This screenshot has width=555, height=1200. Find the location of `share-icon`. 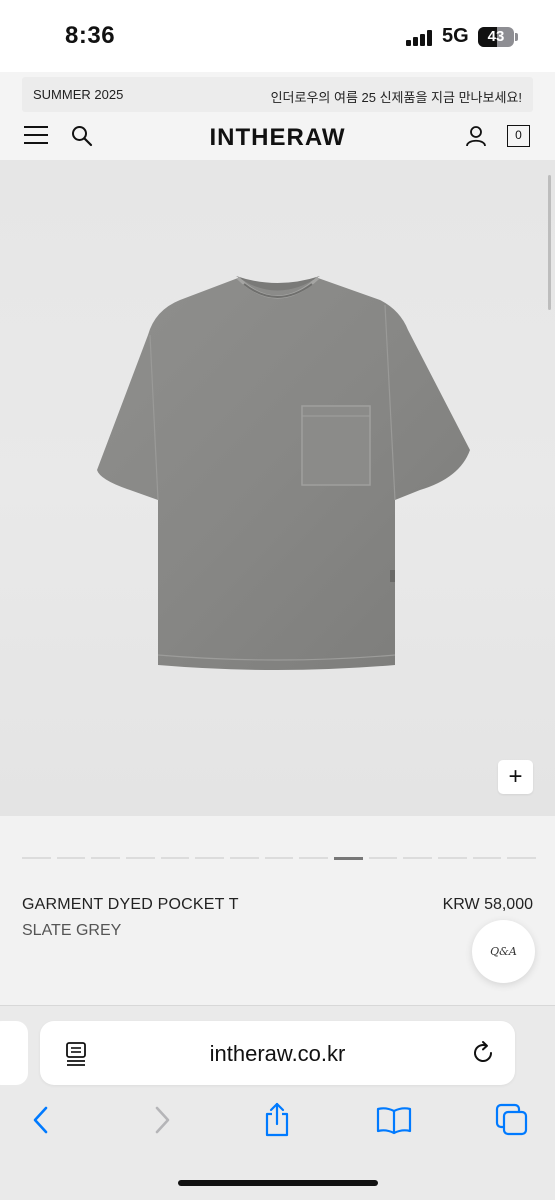

share-icon is located at coordinates (277, 1120).